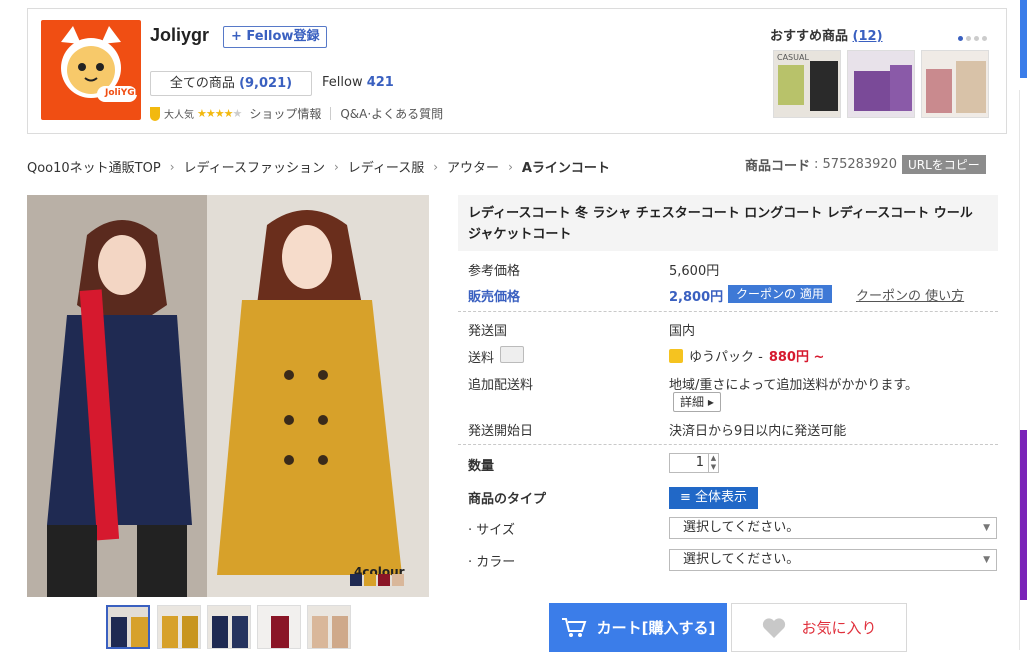 This screenshot has height=652, width=1027. What do you see at coordinates (481, 358) in the screenshot?
I see `shipping-label: 送料` at bounding box center [481, 358].